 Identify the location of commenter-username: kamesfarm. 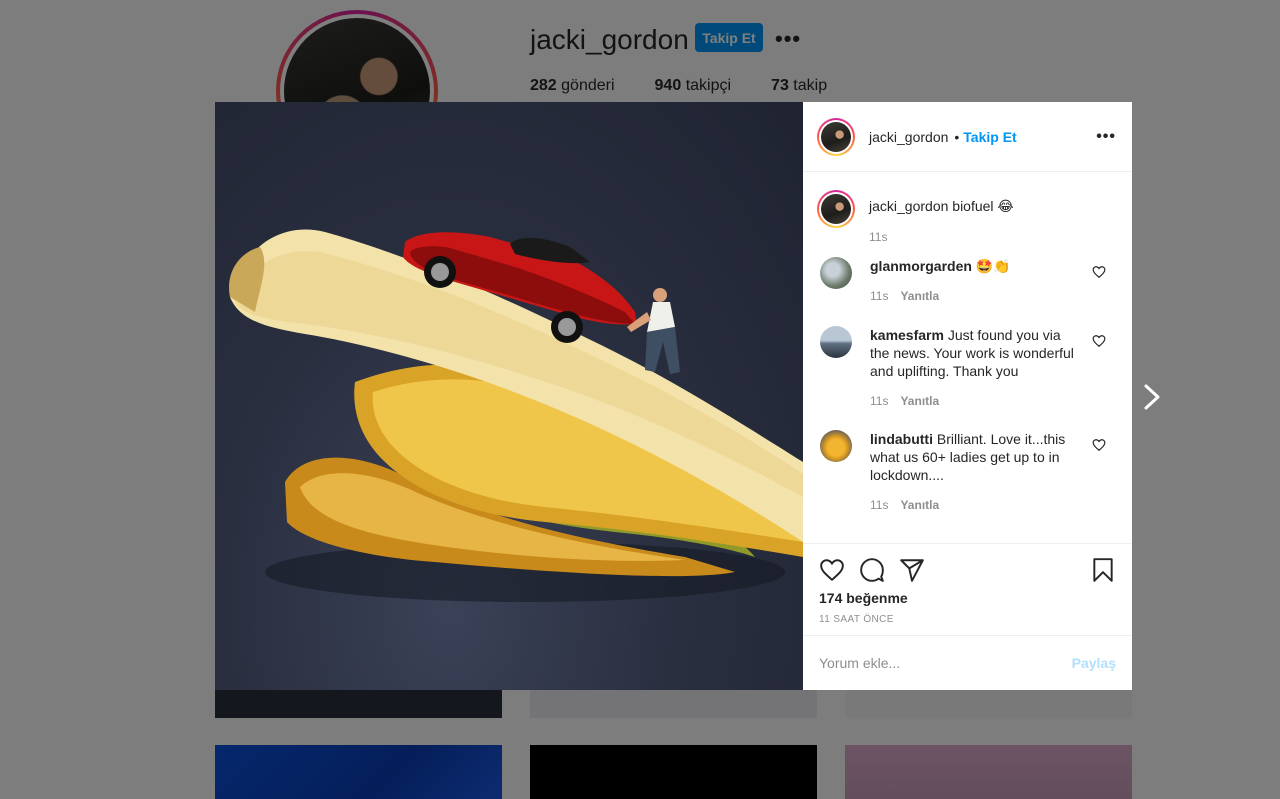
(907, 335).